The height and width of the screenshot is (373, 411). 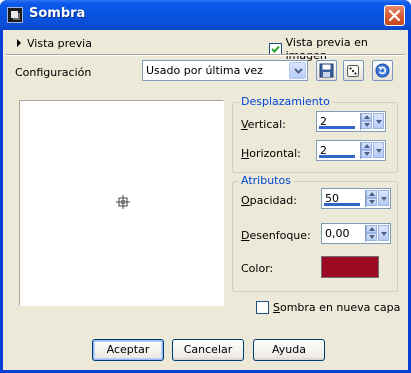 I want to click on horizontal-increment-button, so click(x=366, y=146).